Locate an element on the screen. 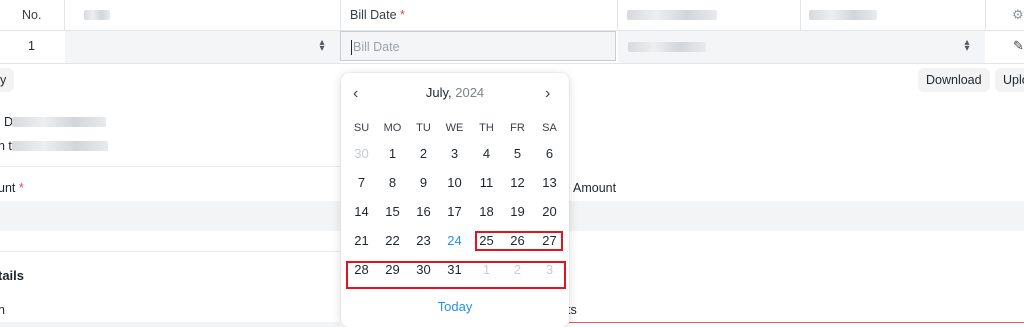 Image resolution: width=1024 pixels, height=327 pixels. today-button: Today is located at coordinates (455, 306).